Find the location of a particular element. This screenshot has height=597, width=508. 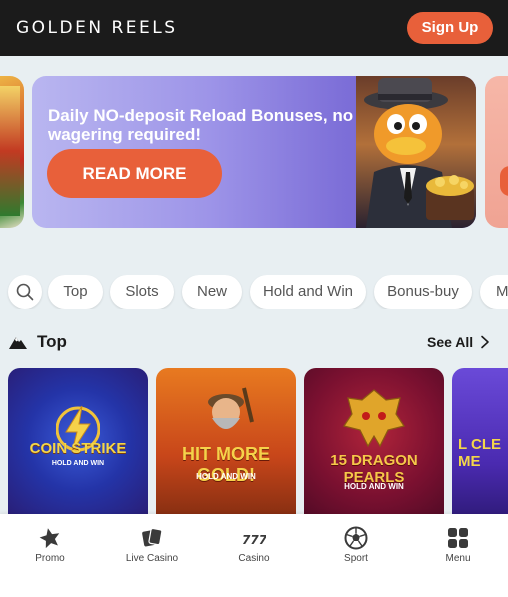

filter-chip-top: Top is located at coordinates (75, 292).